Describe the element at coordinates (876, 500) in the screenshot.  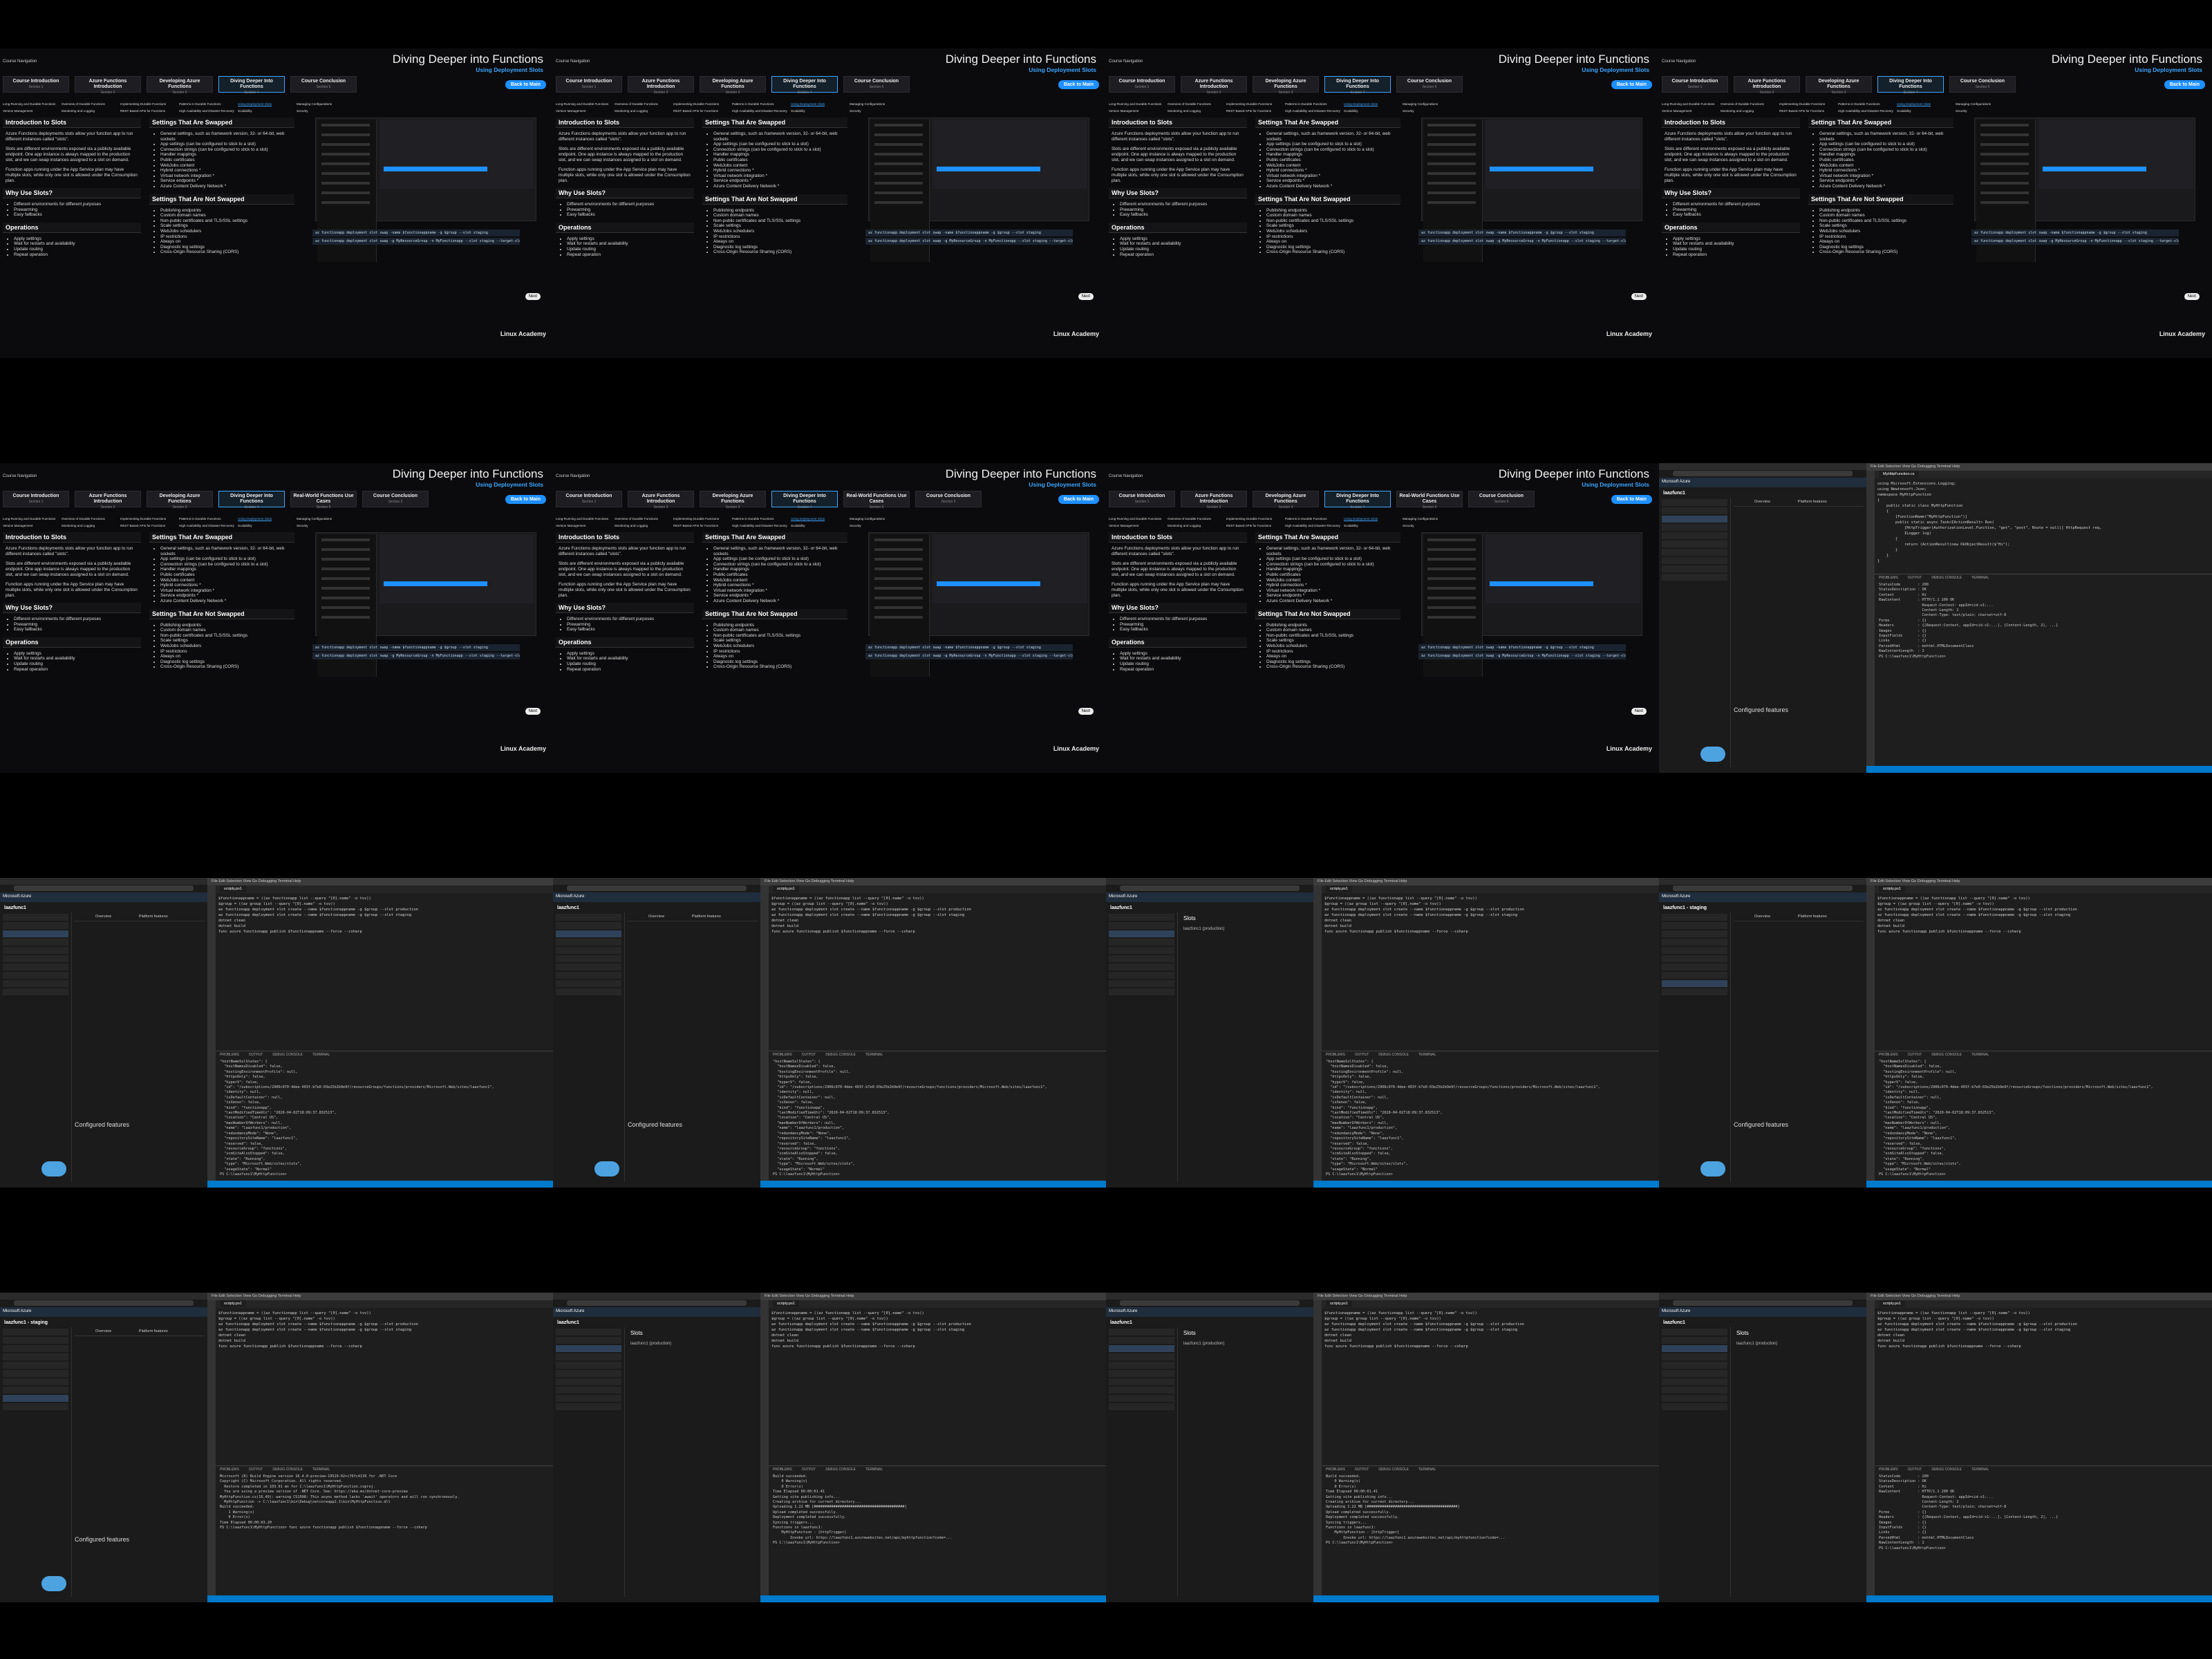
I see `section-tab: Real-World Functions Use Cases Section 5` at that location.